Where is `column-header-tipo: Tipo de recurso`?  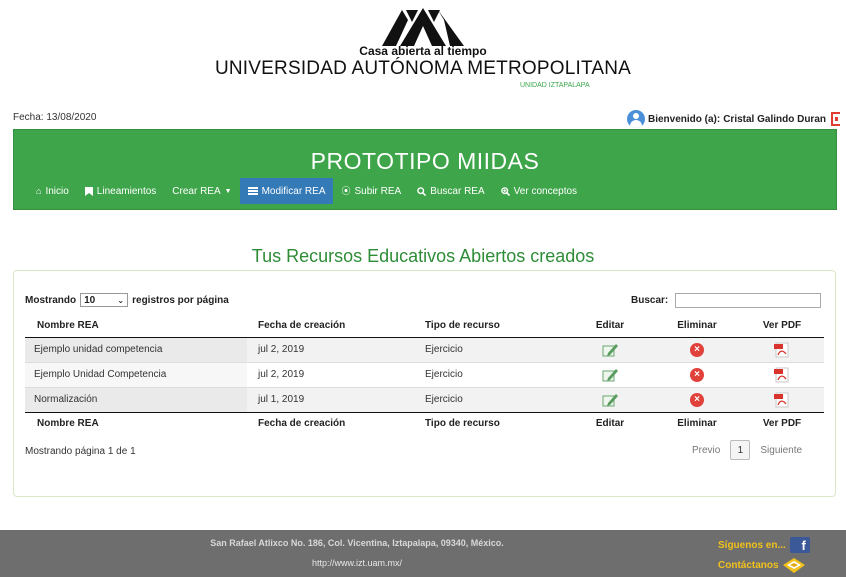 column-header-tipo: Tipo de recurso is located at coordinates (490, 326).